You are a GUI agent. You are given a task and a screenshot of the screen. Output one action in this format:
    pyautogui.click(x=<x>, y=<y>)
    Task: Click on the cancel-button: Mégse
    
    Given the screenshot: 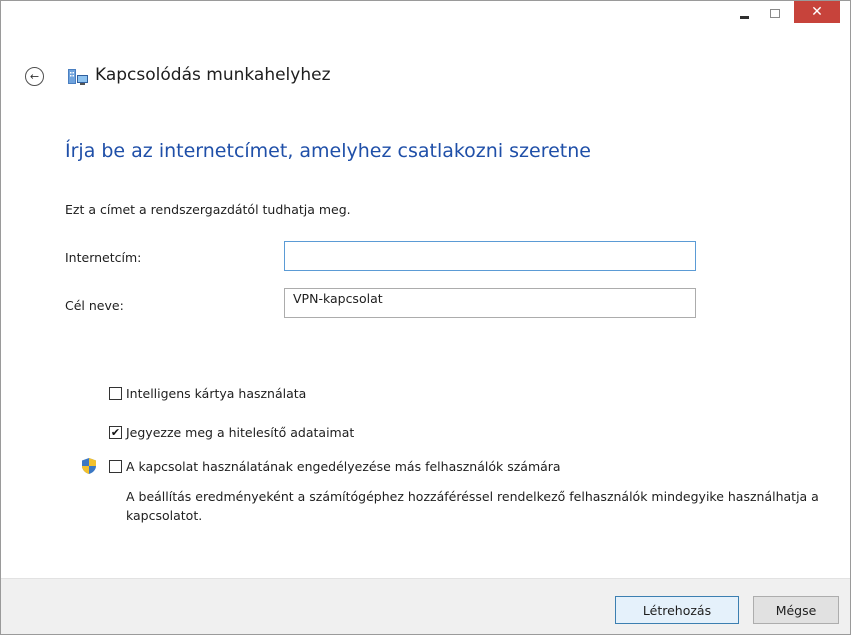 What is the action you would take?
    pyautogui.click(x=796, y=610)
    